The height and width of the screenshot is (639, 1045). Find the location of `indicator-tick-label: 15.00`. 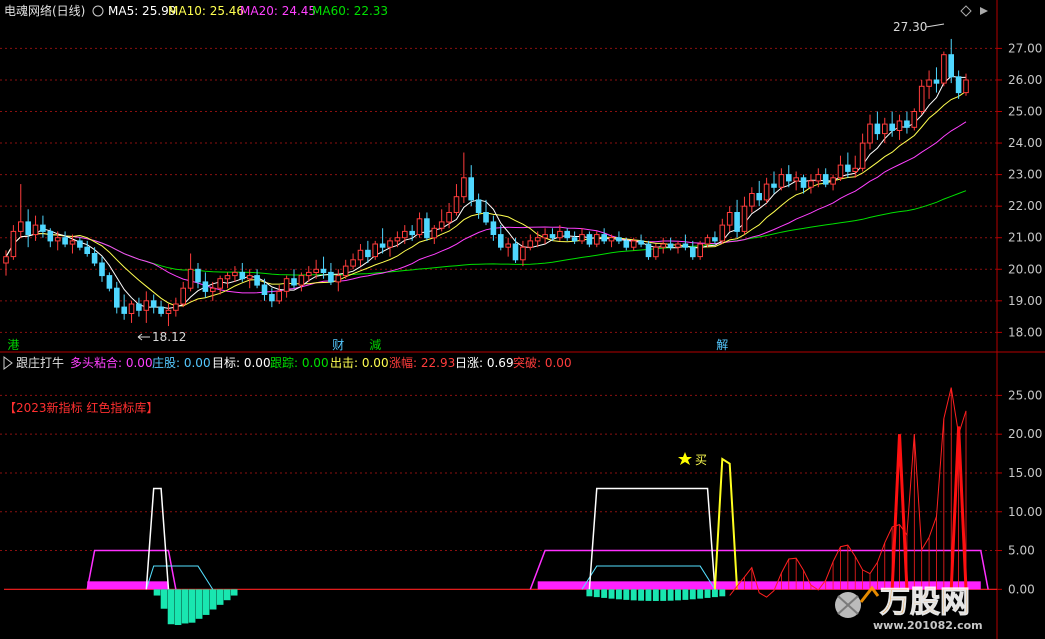

indicator-tick-label: 15.00 is located at coordinates (1025, 473).